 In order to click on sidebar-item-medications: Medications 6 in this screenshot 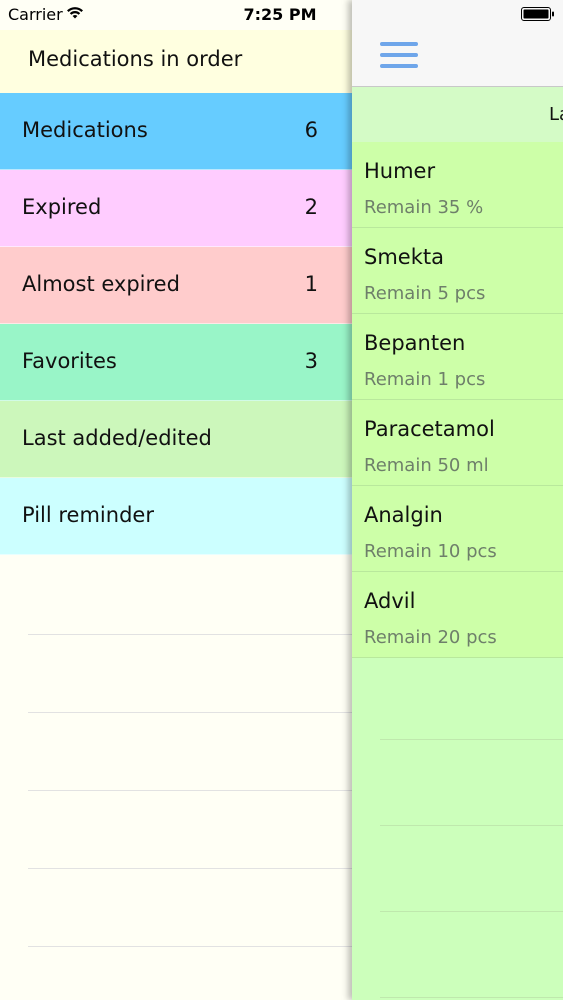, I will do `click(176, 131)`.